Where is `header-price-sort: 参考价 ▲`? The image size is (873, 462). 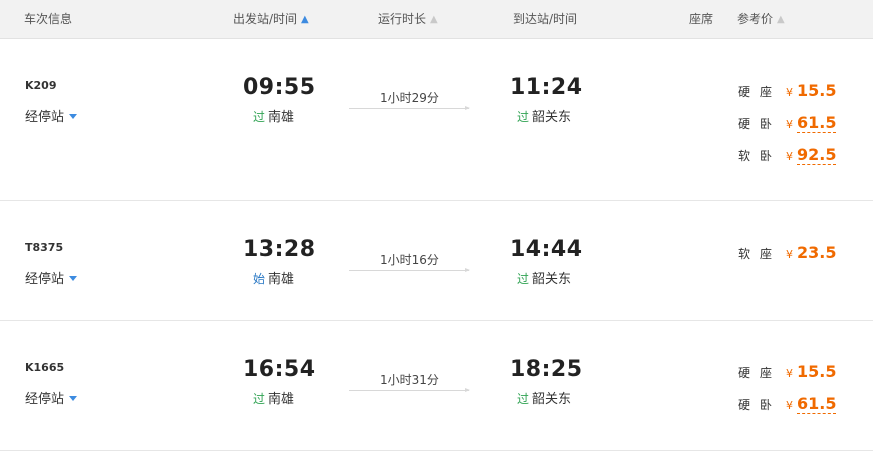
header-price-sort: 参考价 ▲ is located at coordinates (761, 19).